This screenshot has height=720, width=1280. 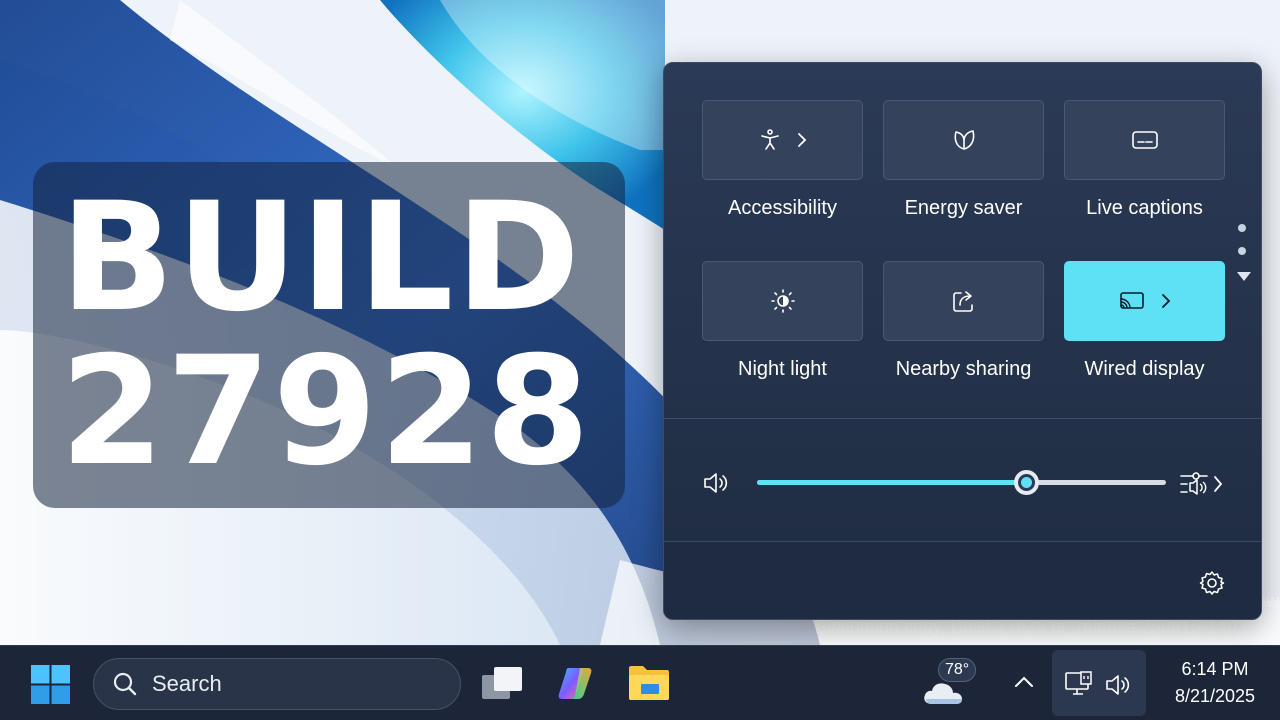 I want to click on volume-icon, so click(x=1118, y=685).